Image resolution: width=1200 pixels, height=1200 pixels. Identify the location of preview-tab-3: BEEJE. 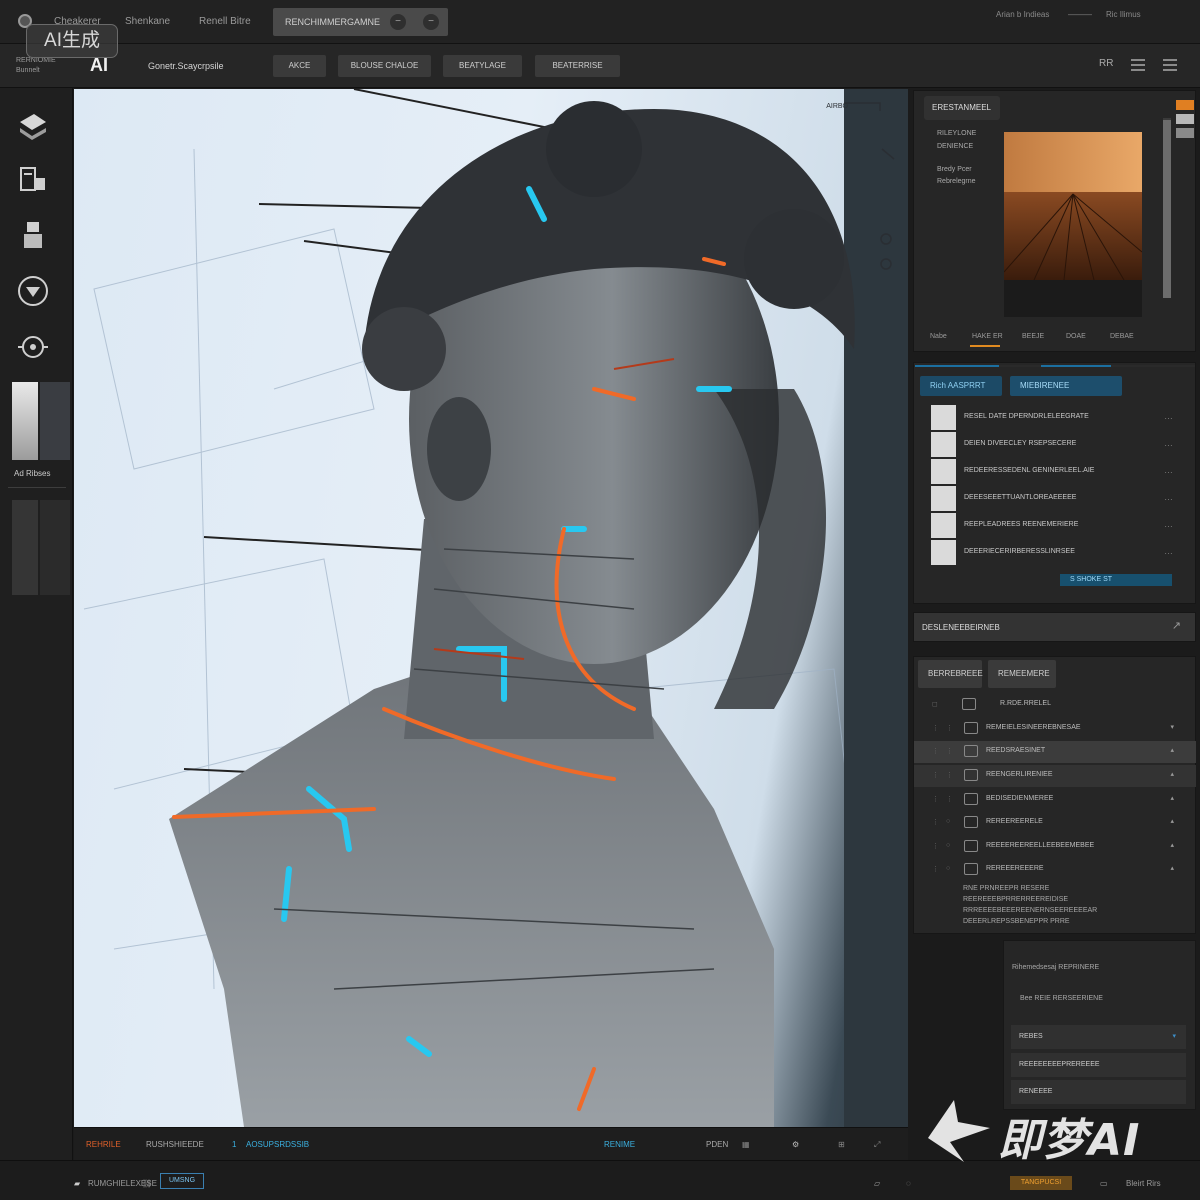
(1033, 336).